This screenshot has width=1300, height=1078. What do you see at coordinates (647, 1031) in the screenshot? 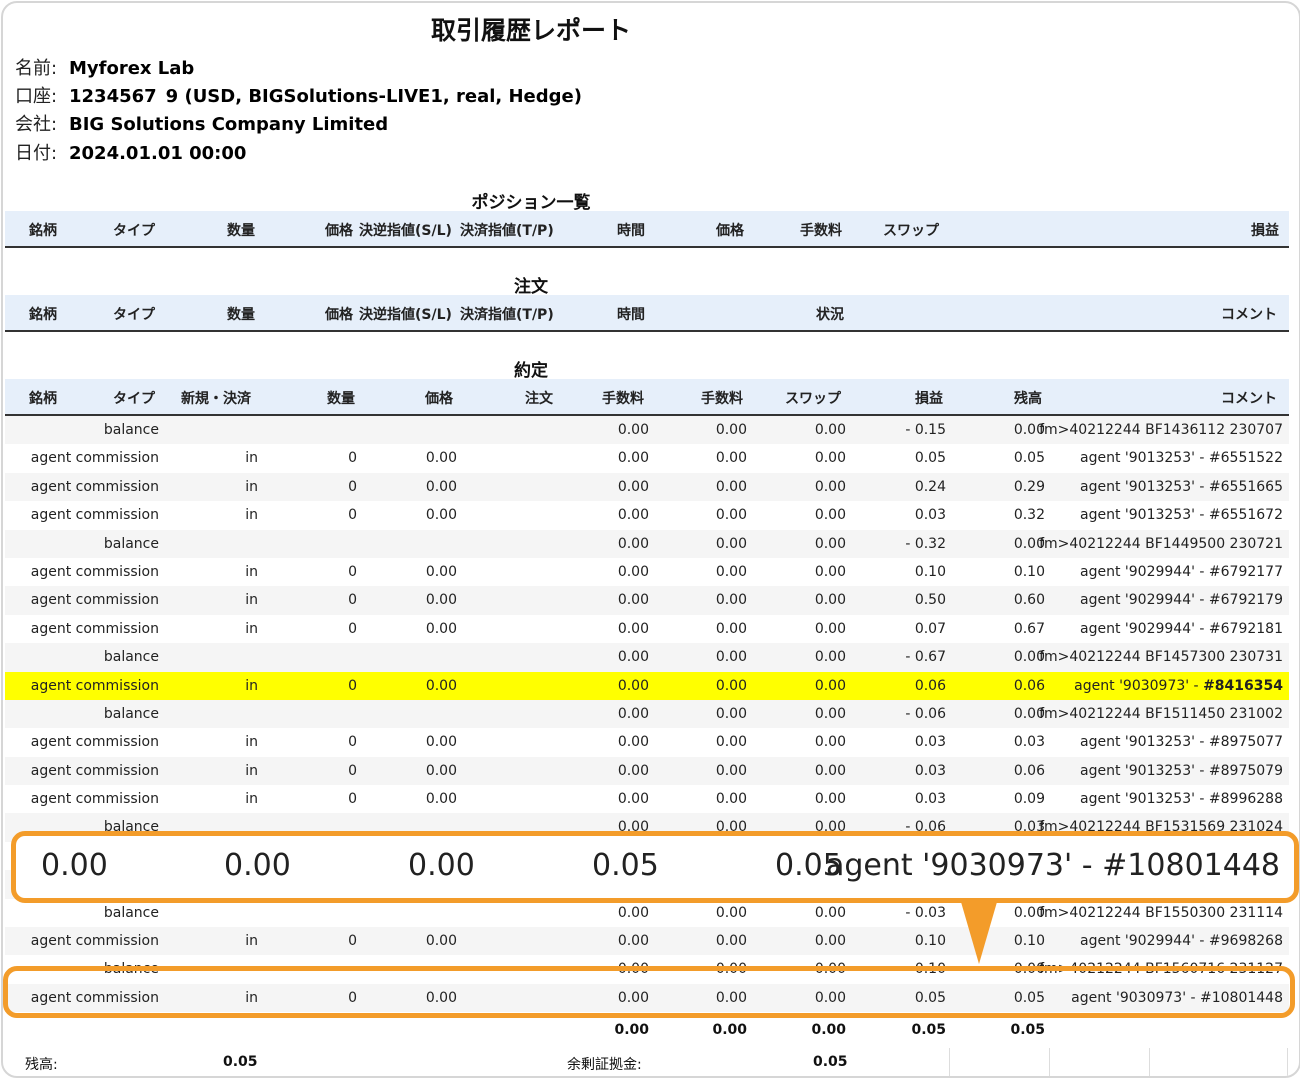
I see `deals-totals: 0.00 0.00 0.00 0.05 0.05` at bounding box center [647, 1031].